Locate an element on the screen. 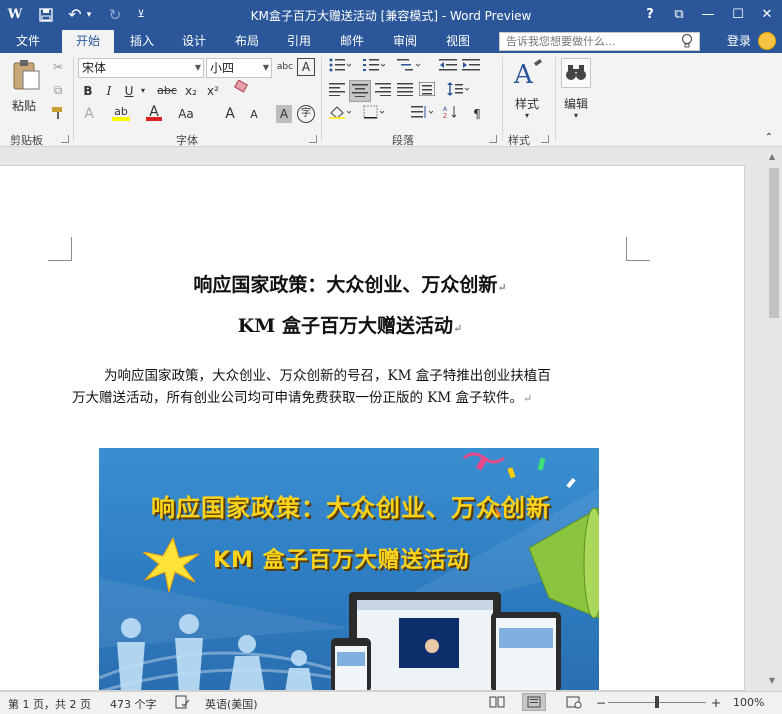 This screenshot has height=714, width=782. numbering-icon is located at coordinates (374, 67).